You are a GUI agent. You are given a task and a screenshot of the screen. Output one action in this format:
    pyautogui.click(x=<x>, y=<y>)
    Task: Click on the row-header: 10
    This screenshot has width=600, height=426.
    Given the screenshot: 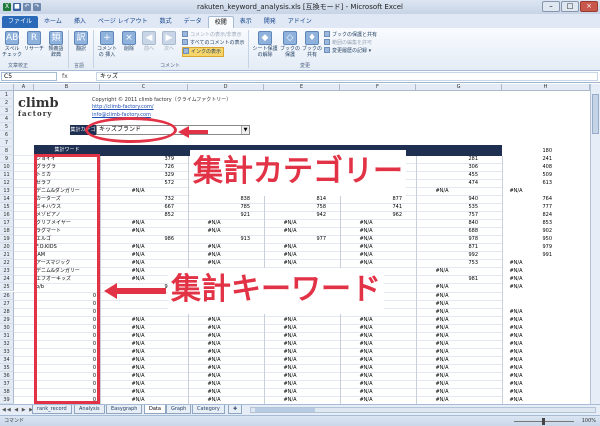 What is the action you would take?
    pyautogui.click(x=7, y=167)
    